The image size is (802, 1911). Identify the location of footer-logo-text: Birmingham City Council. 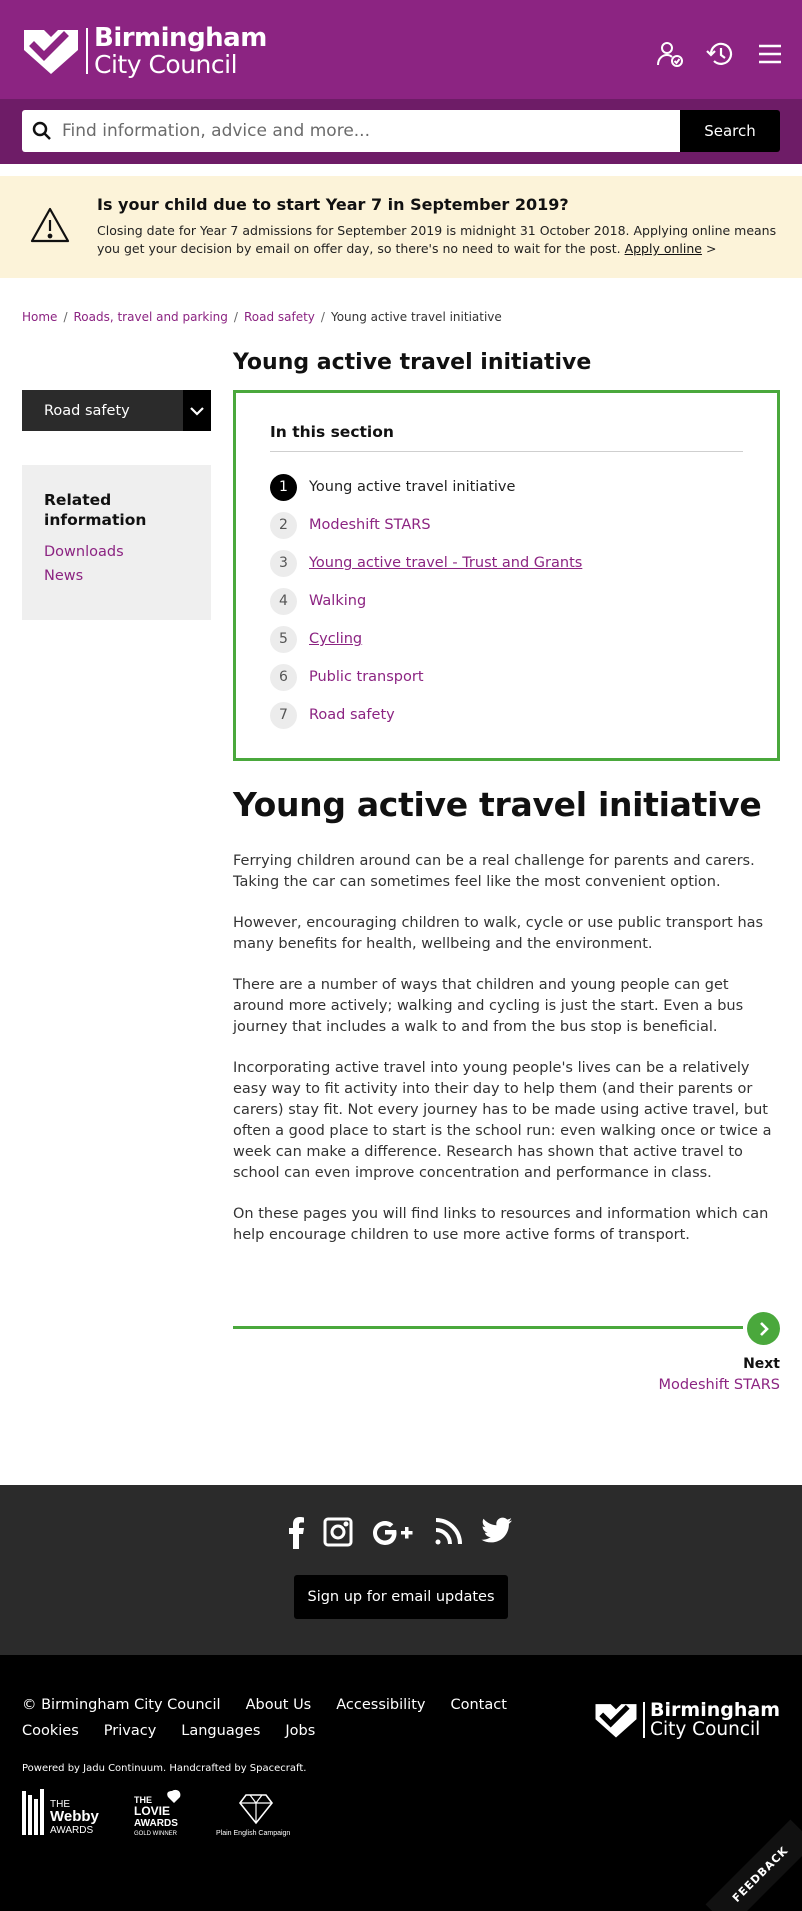
(715, 1719).